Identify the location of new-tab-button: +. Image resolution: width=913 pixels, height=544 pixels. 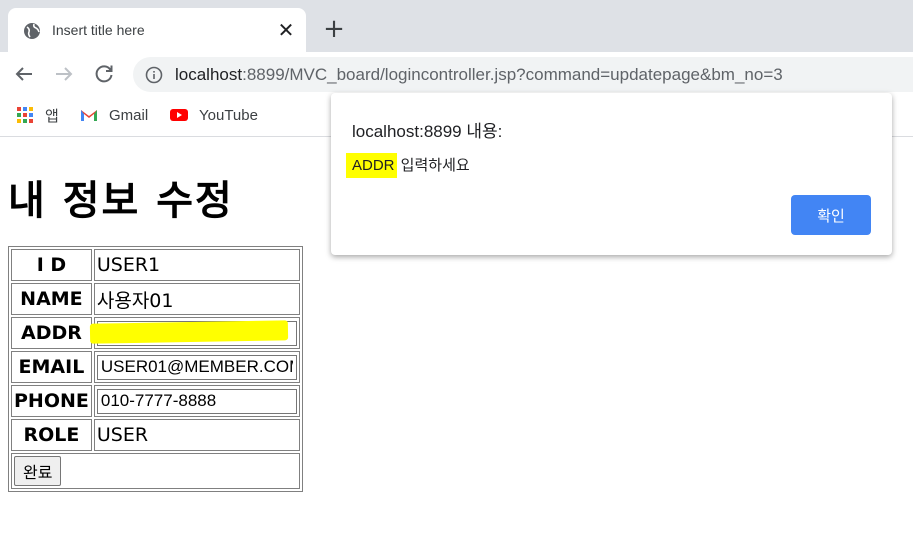
(334, 29).